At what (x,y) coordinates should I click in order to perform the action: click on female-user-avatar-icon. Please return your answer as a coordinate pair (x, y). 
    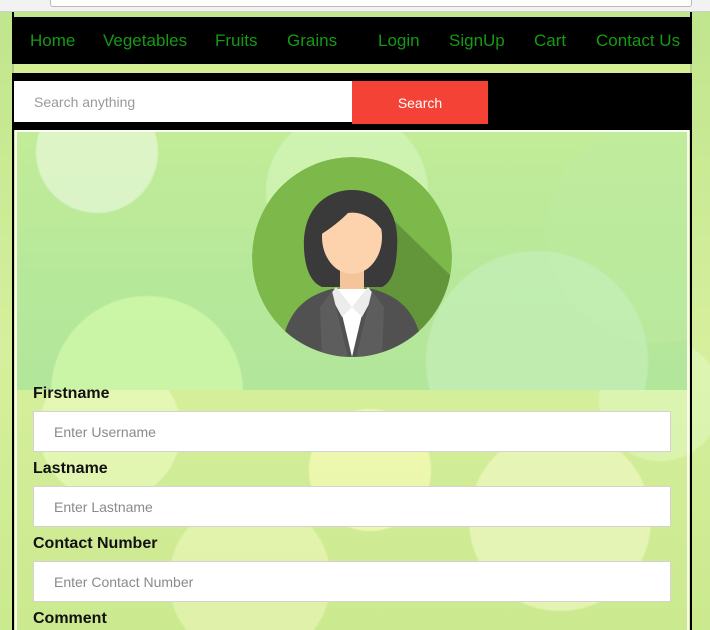
    Looking at the image, I should click on (352, 257).